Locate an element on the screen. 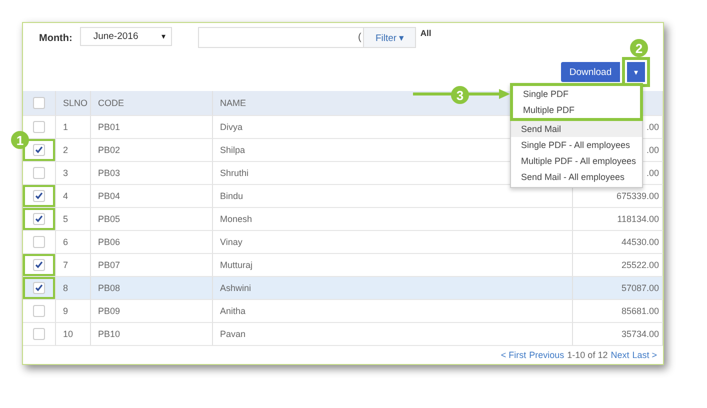 This screenshot has height=408, width=707. table-cell: 85681.00 is located at coordinates (640, 311).